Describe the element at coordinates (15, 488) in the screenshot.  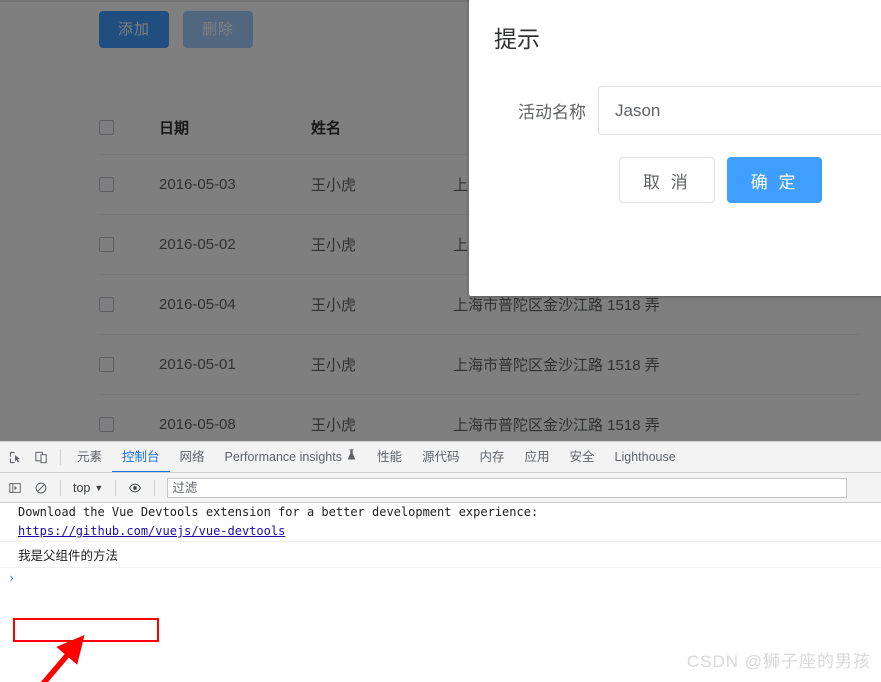
I see `console-sidebar-toggle-icon` at that location.